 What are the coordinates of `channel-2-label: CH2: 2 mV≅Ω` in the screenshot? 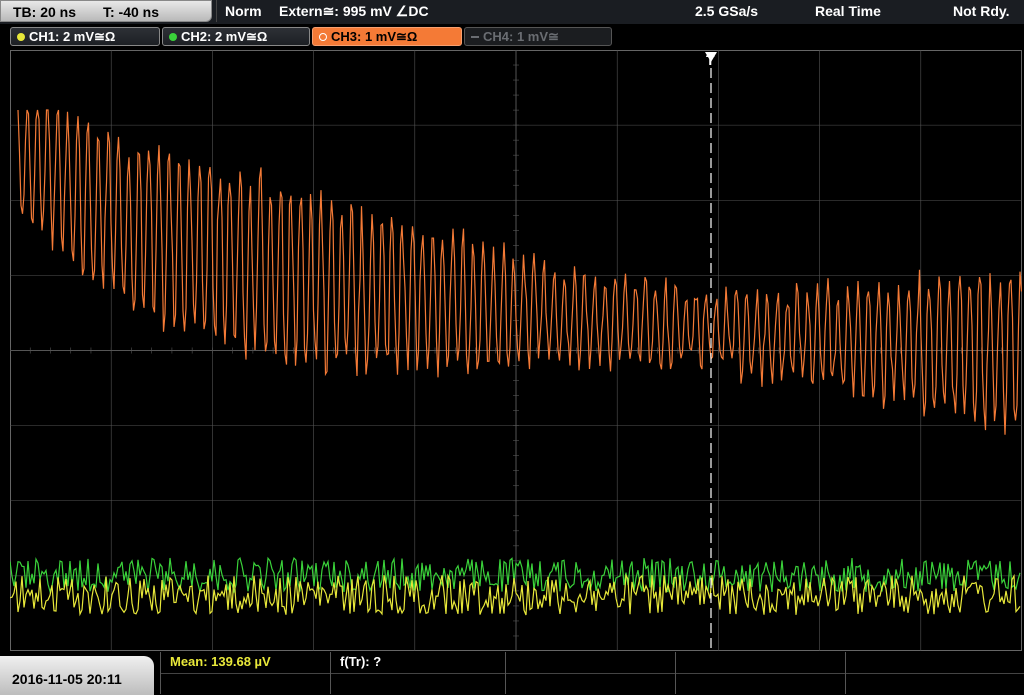 It's located at (224, 36).